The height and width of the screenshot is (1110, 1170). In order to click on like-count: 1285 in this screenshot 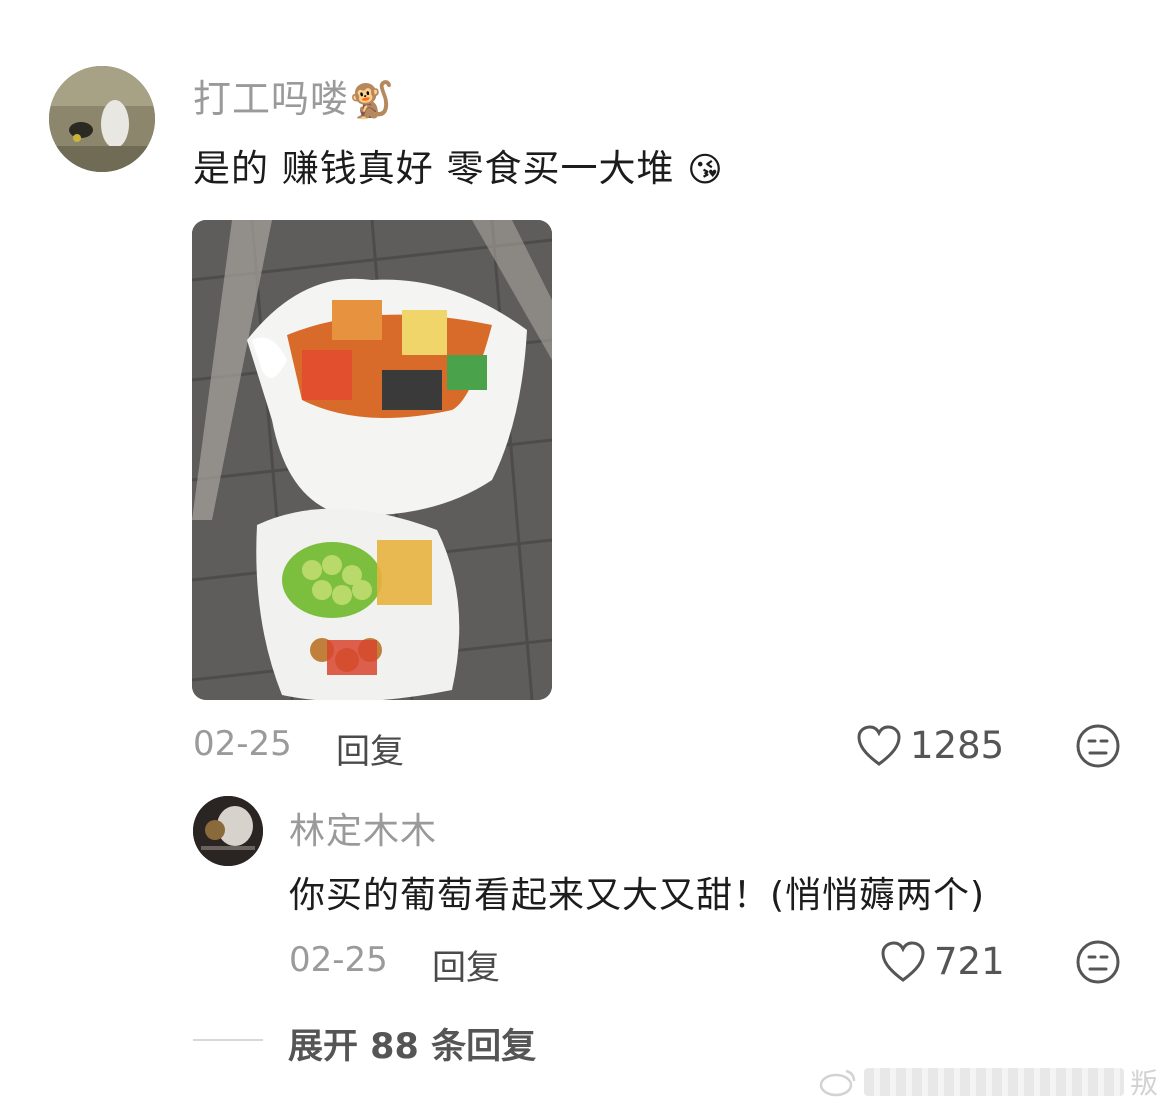, I will do `click(957, 745)`.